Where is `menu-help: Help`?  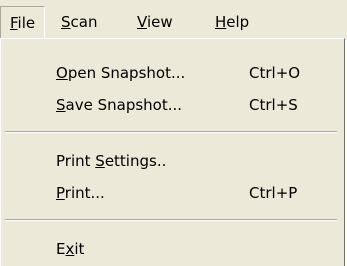
menu-help: Help is located at coordinates (232, 22).